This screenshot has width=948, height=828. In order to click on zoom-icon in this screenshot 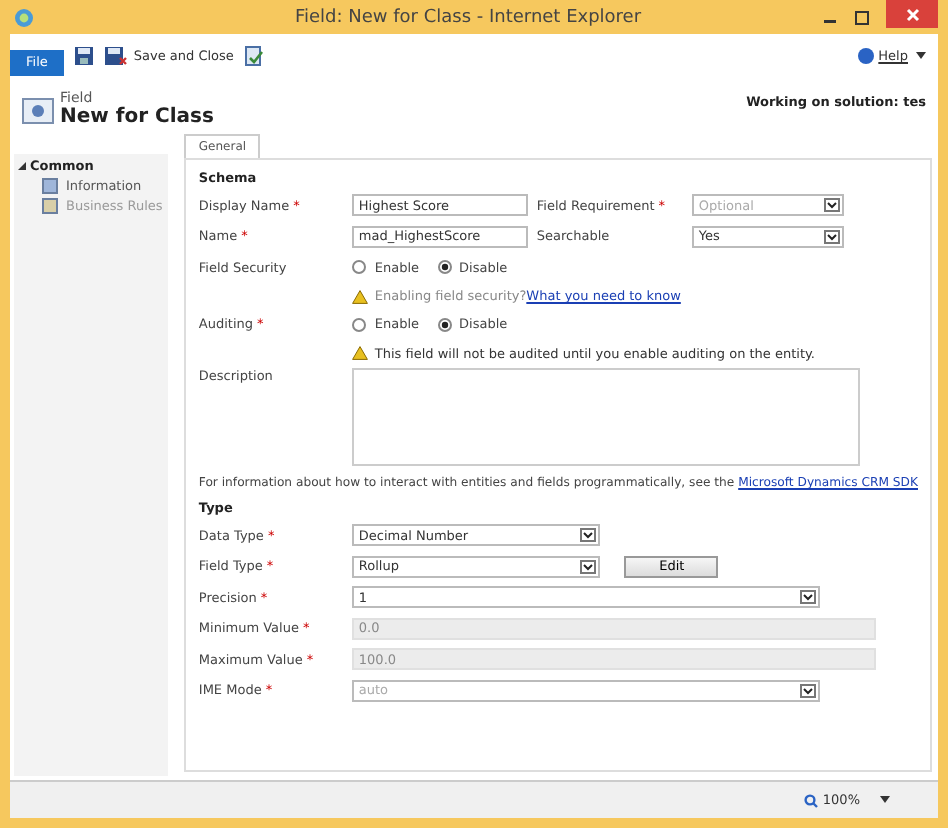, I will do `click(811, 800)`.